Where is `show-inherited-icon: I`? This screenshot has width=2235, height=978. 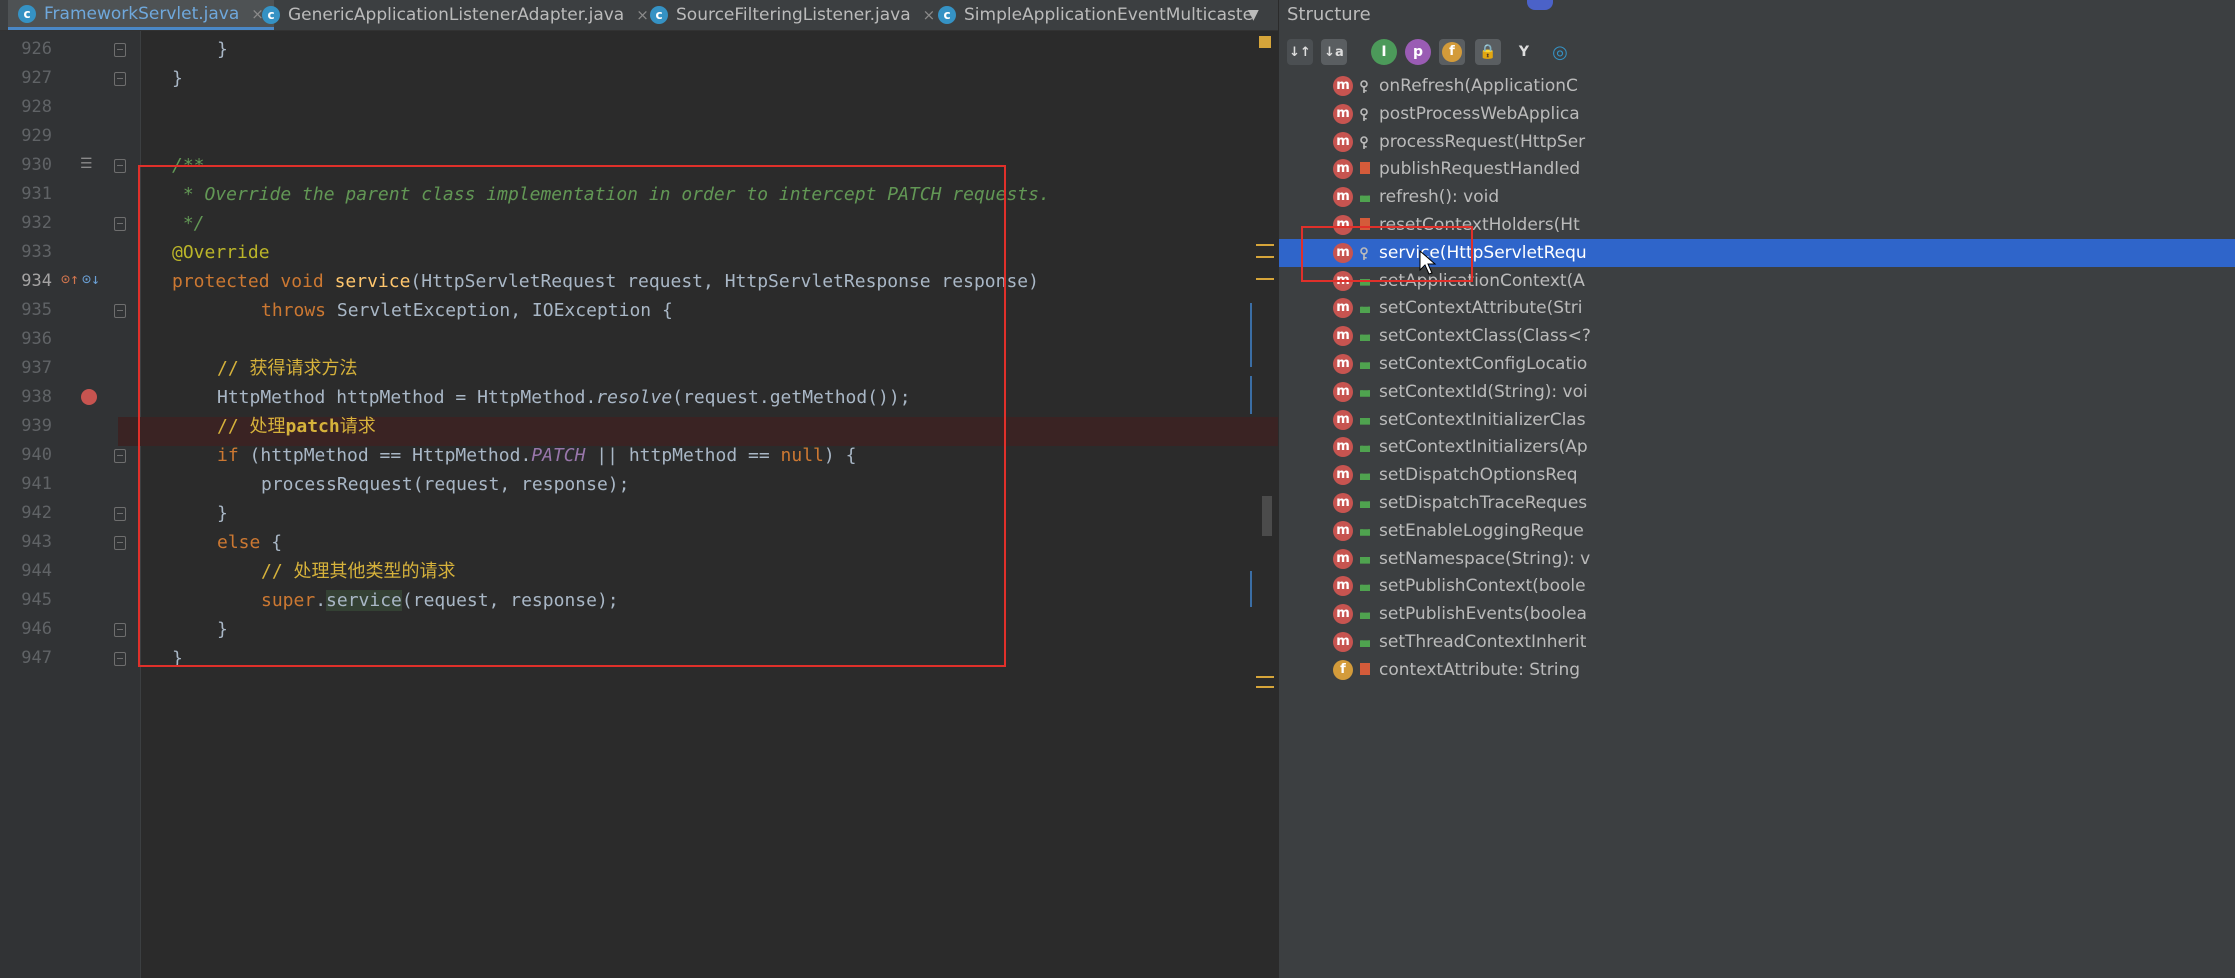
show-inherited-icon: I is located at coordinates (1384, 52).